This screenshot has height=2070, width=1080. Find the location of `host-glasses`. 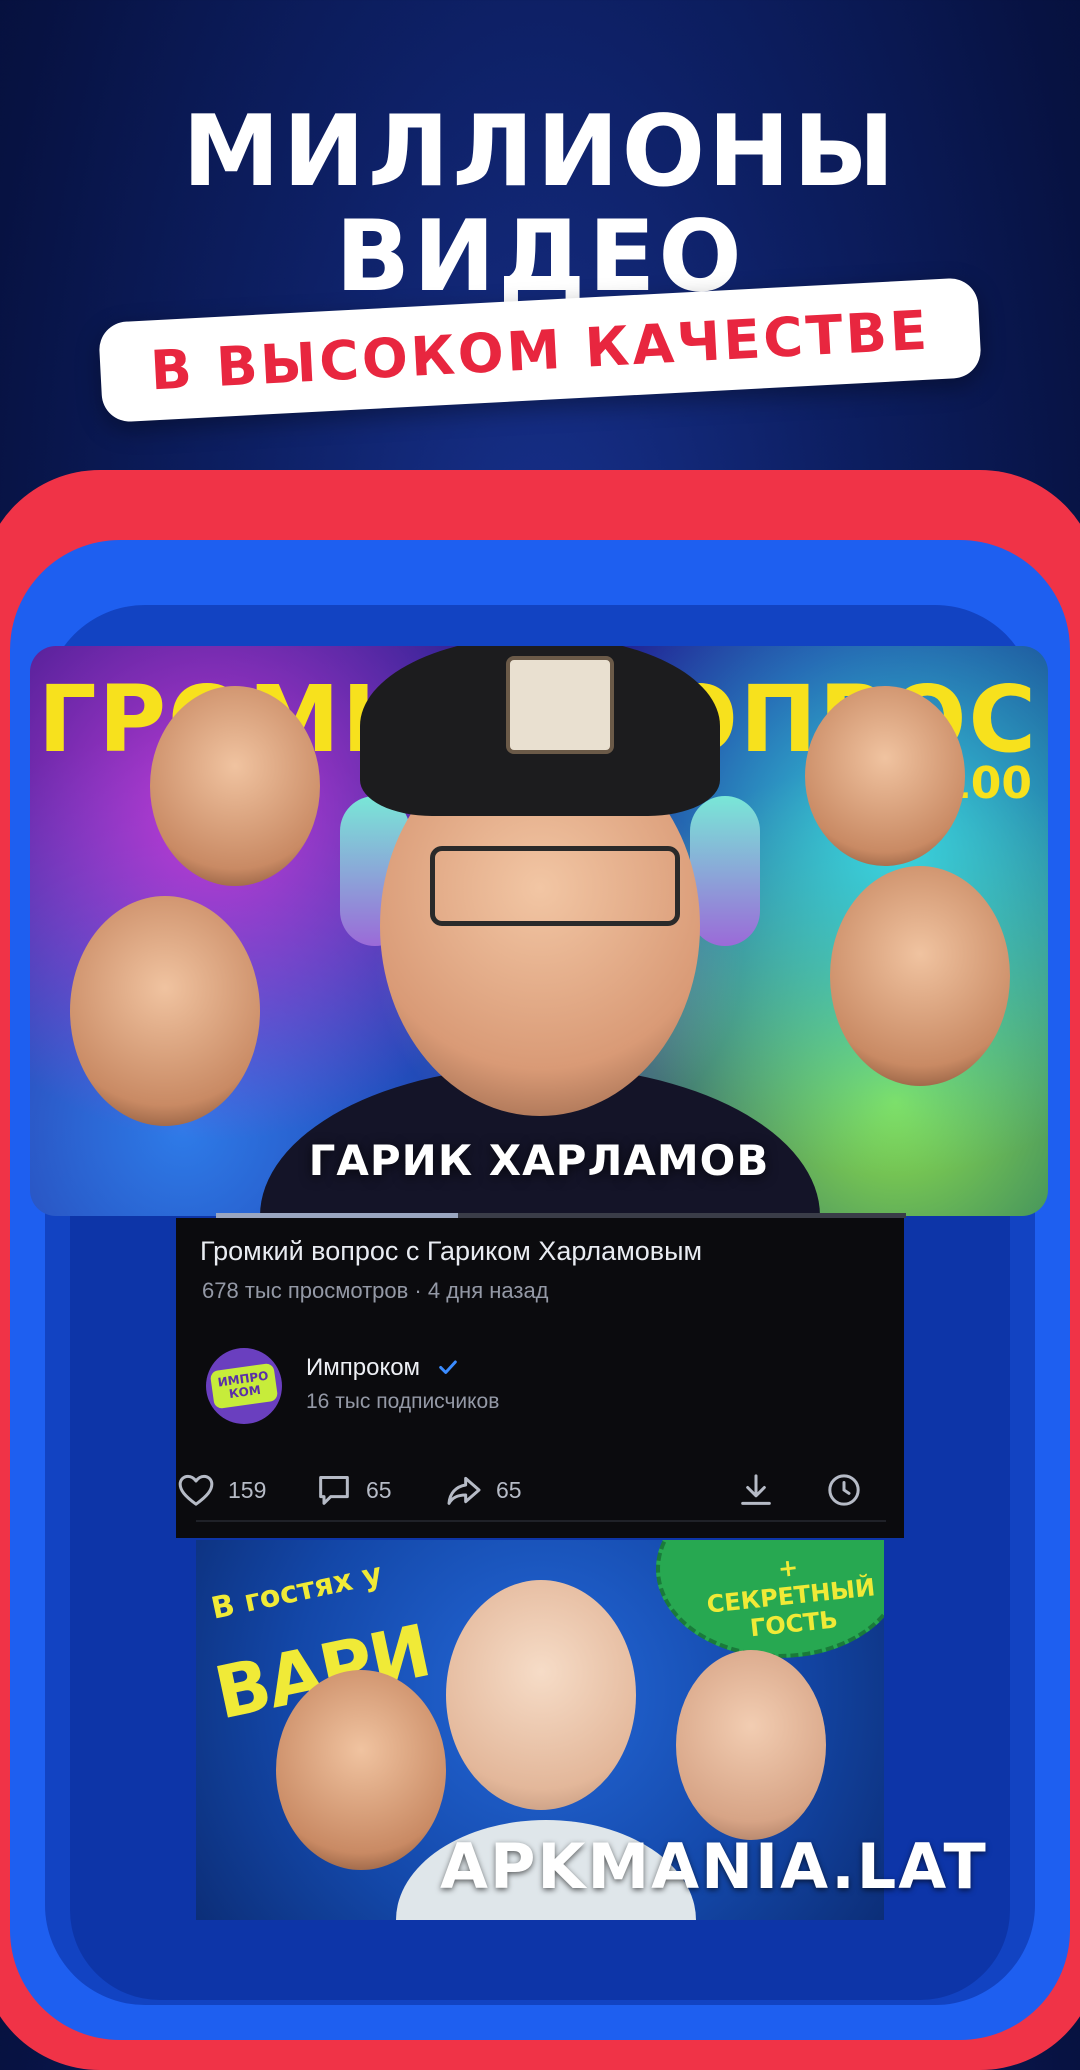

host-glasses is located at coordinates (555, 886).